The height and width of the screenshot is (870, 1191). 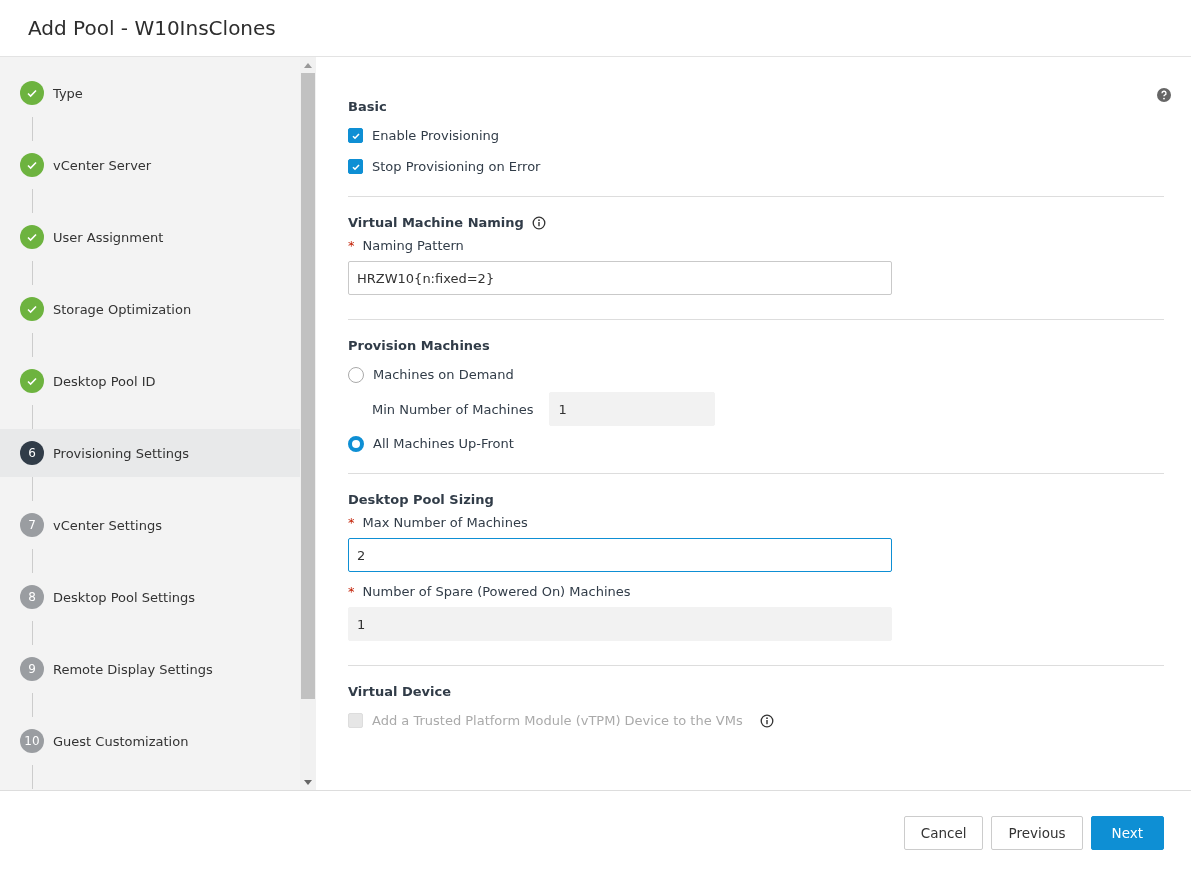 What do you see at coordinates (32, 669) in the screenshot?
I see `step-number: 9` at bounding box center [32, 669].